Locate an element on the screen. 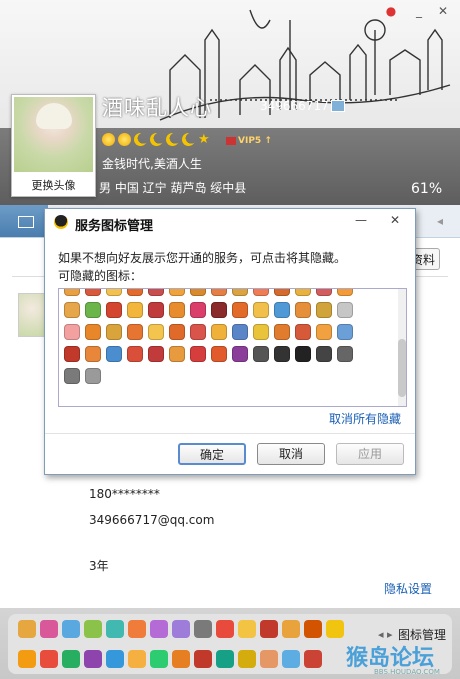 Image resolution: width=460 pixels, height=679 pixels. vip-badge: VIP5 ↑ is located at coordinates (249, 141).